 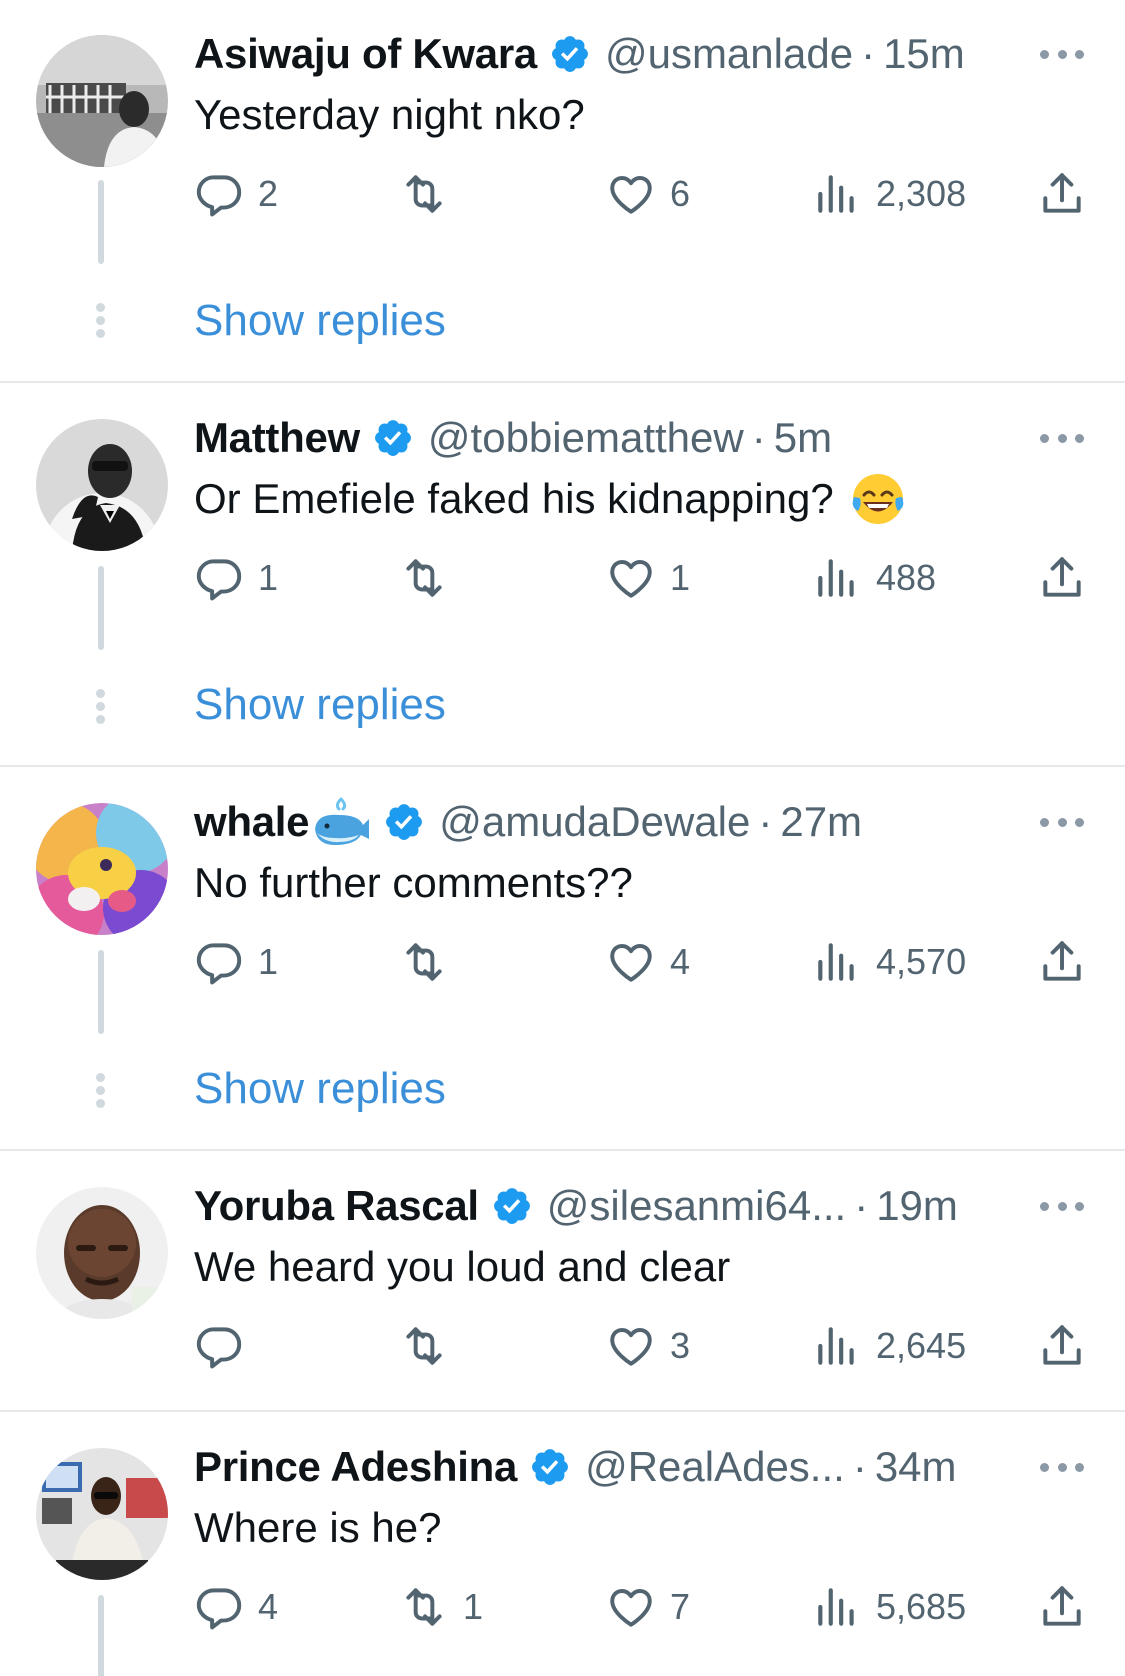 What do you see at coordinates (680, 577) in the screenshot?
I see `like-count: 1` at bounding box center [680, 577].